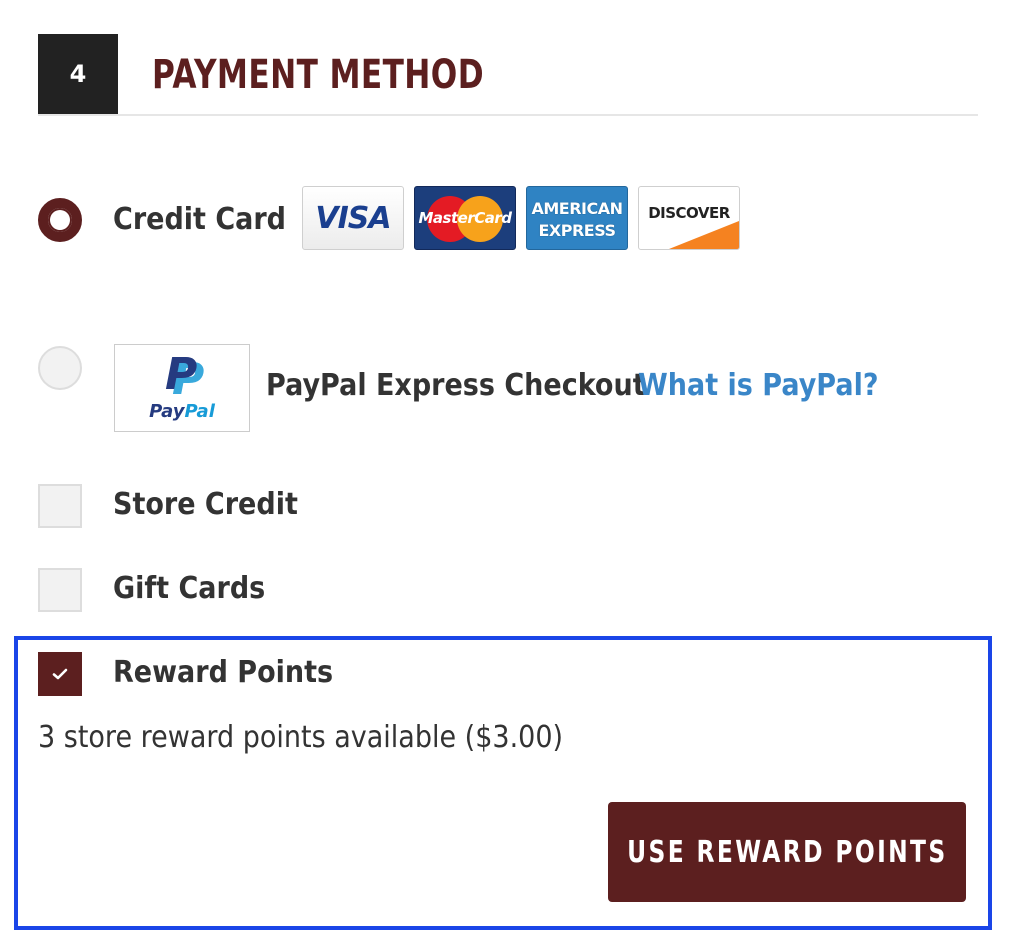 This screenshot has width=1012, height=950. I want to click on credit-card-label: Credit Card, so click(199, 220).